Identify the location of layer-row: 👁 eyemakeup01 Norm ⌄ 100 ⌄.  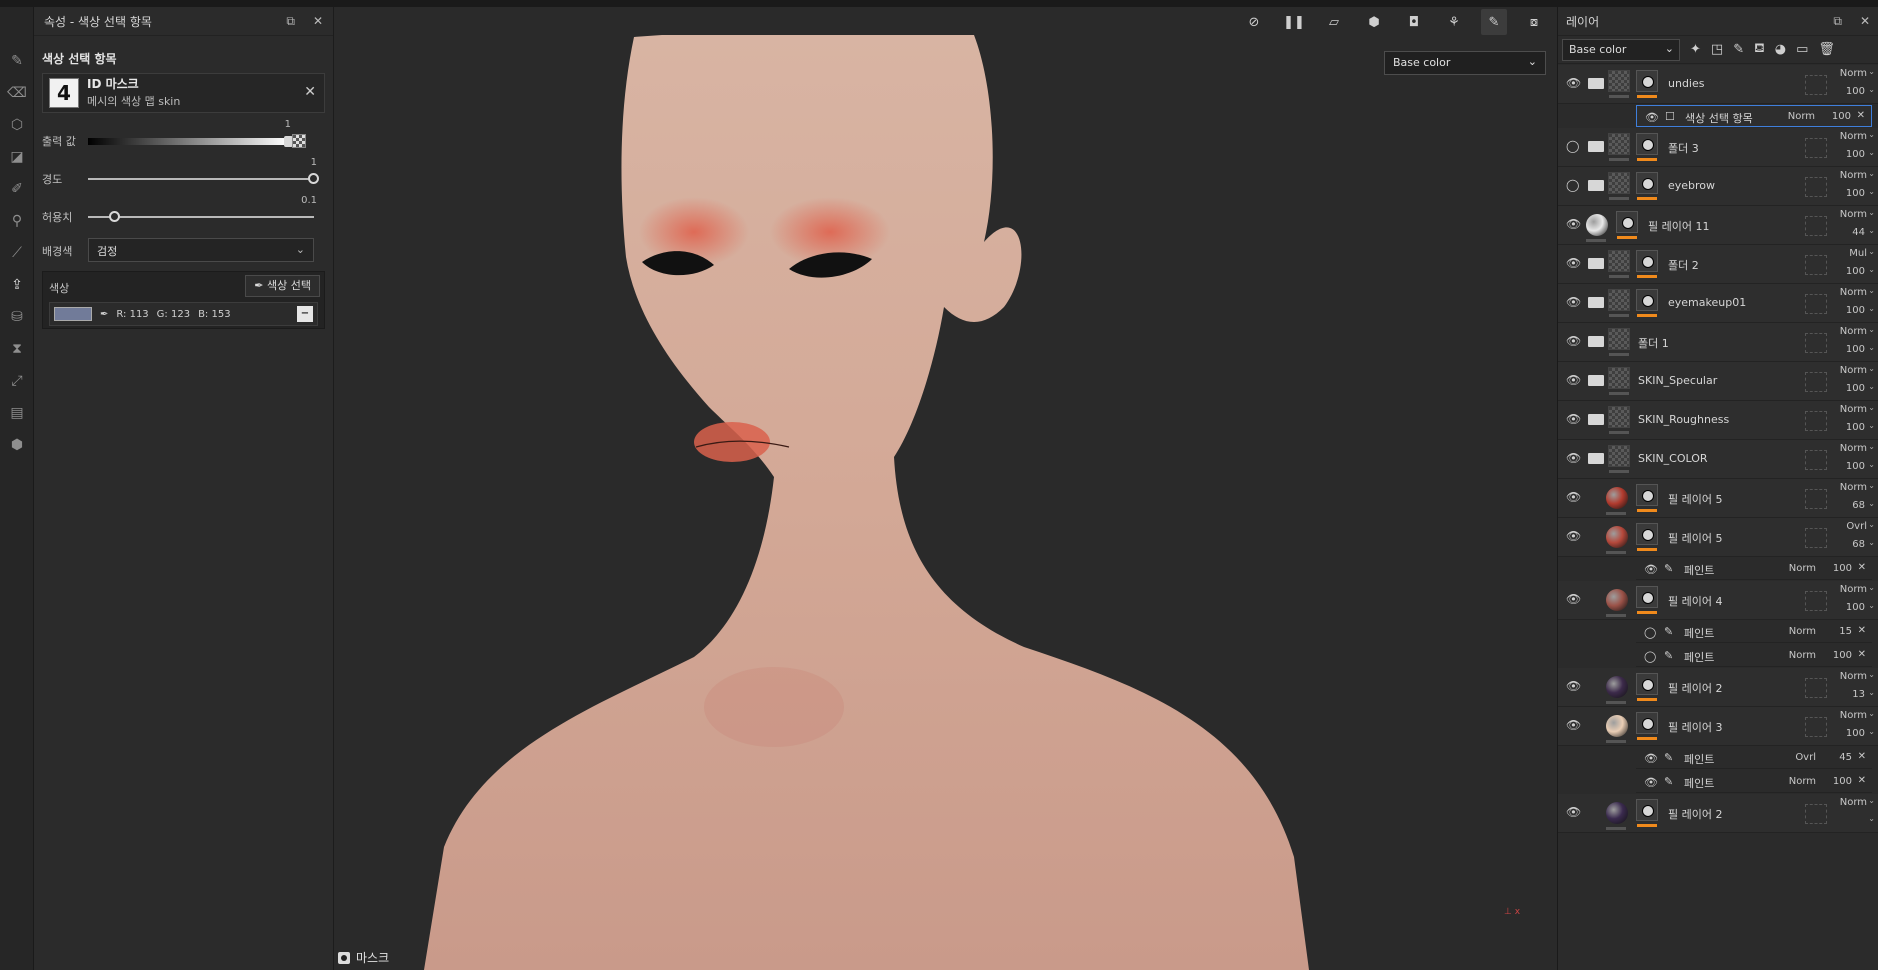
(1718, 303).